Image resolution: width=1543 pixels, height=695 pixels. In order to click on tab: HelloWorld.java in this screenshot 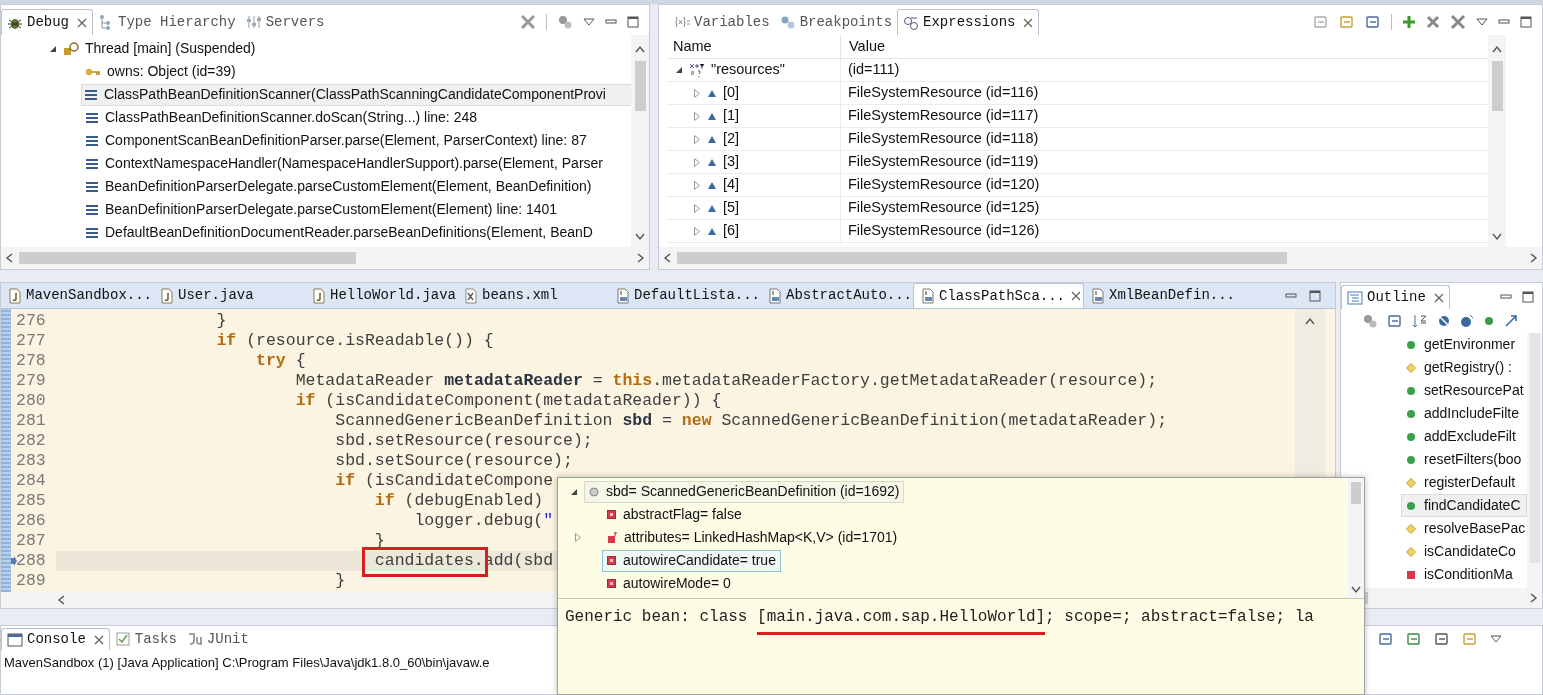, I will do `click(381, 295)`.